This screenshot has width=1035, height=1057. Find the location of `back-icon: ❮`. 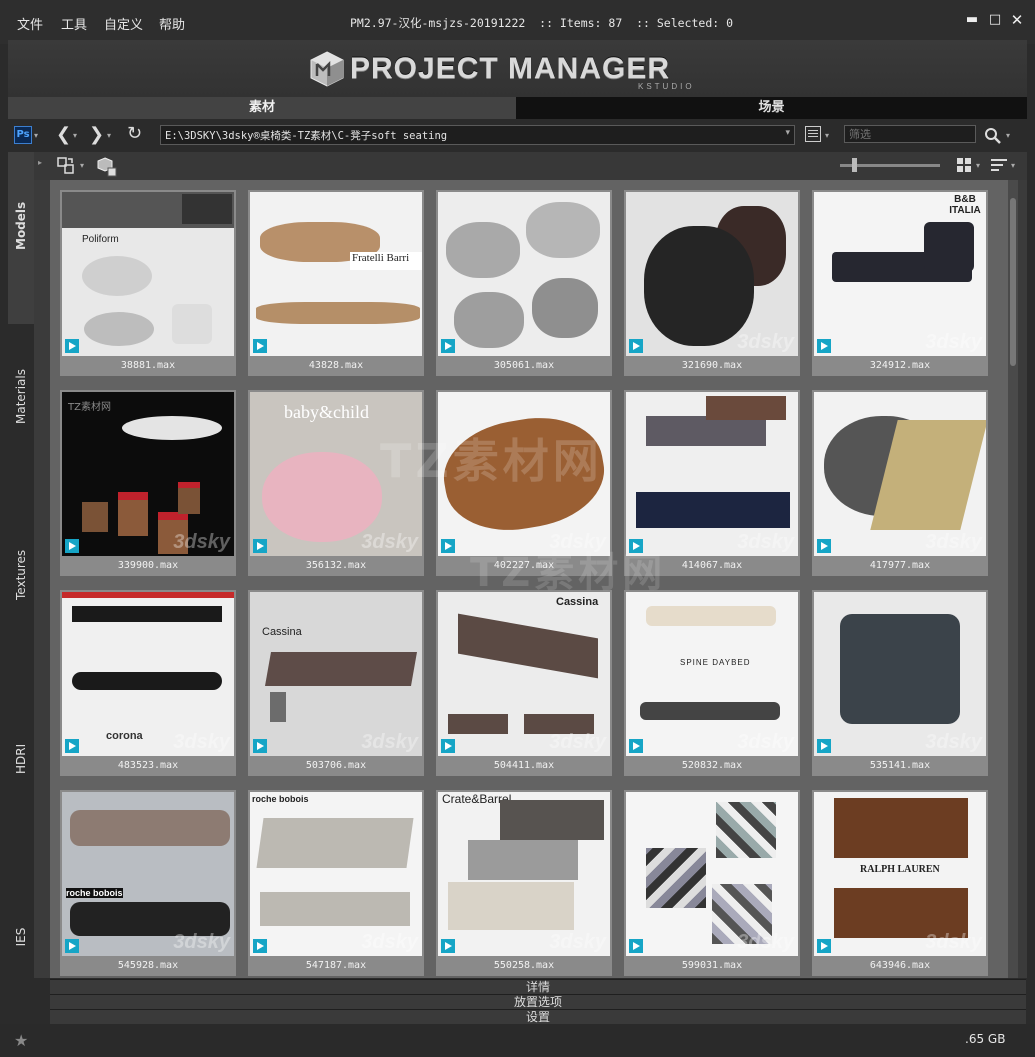

back-icon: ❮ is located at coordinates (63, 134).